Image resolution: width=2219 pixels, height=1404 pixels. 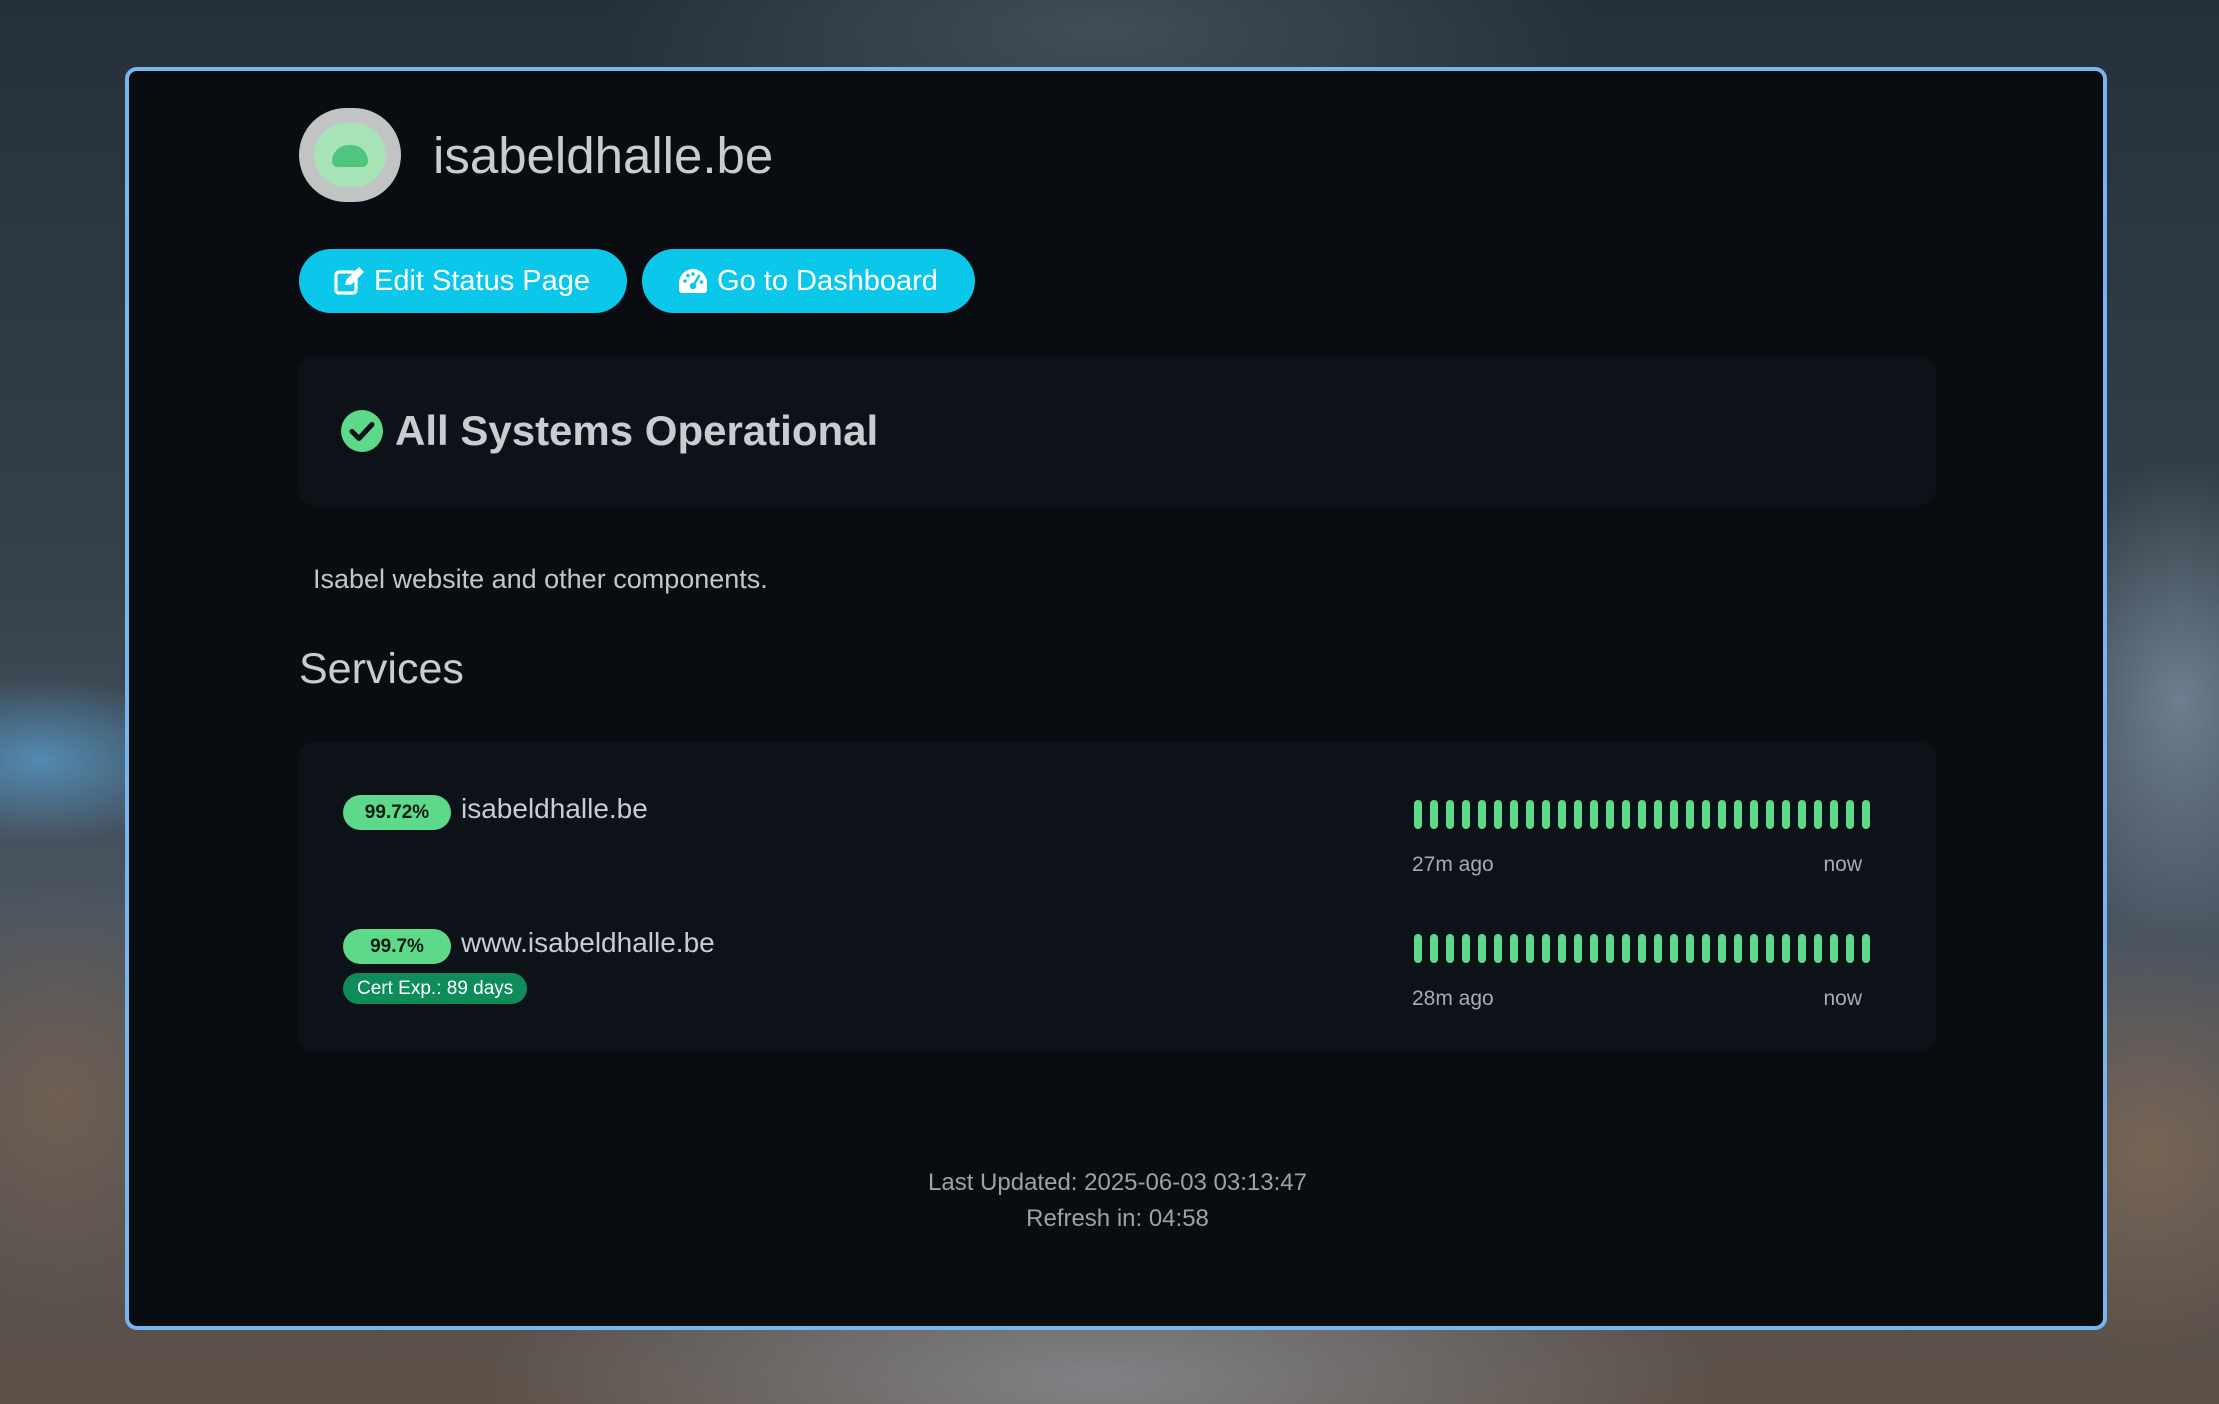 I want to click on page-header: isabeldhalle.be, so click(x=536, y=155).